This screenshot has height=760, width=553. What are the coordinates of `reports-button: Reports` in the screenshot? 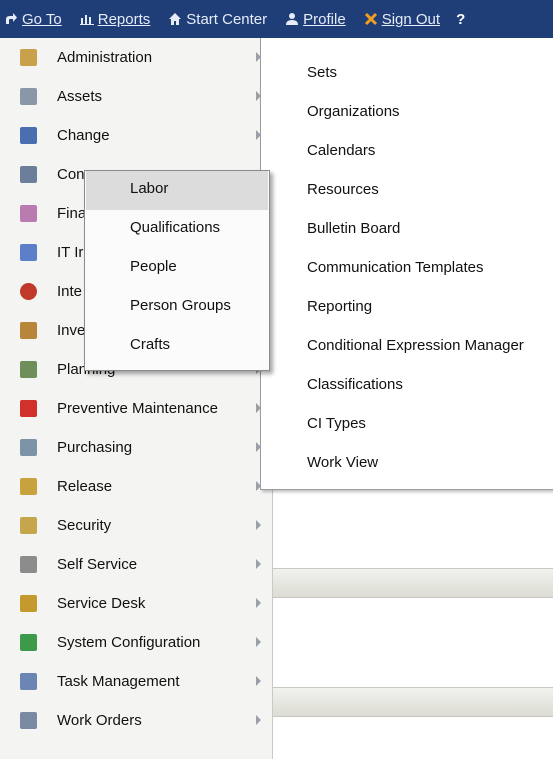 It's located at (115, 19).